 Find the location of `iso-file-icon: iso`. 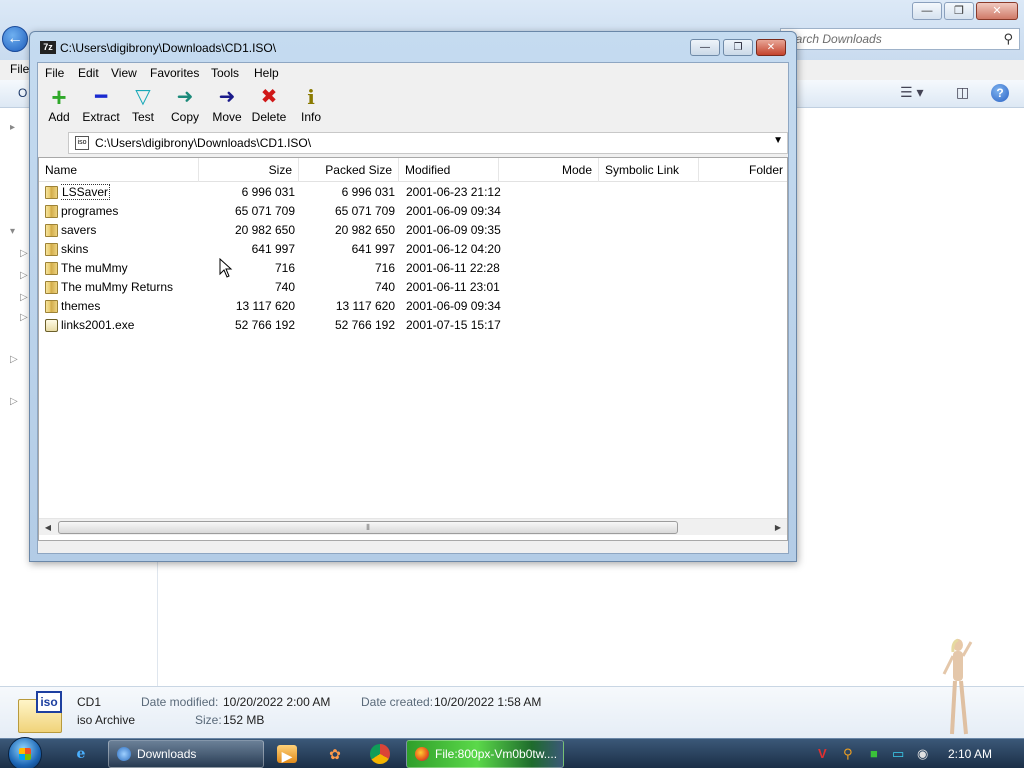

iso-file-icon: iso is located at coordinates (41, 713).